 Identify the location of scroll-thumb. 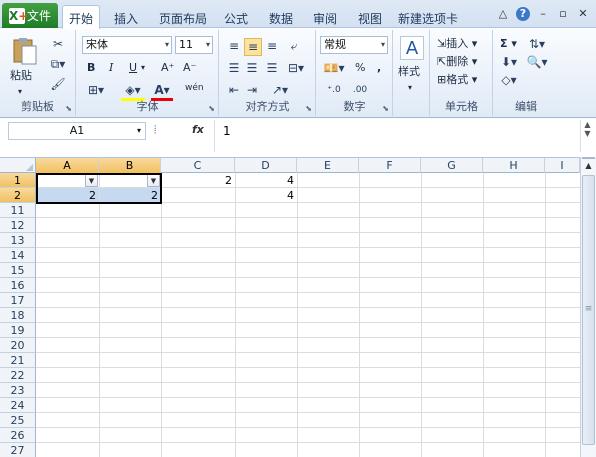
(588, 310).